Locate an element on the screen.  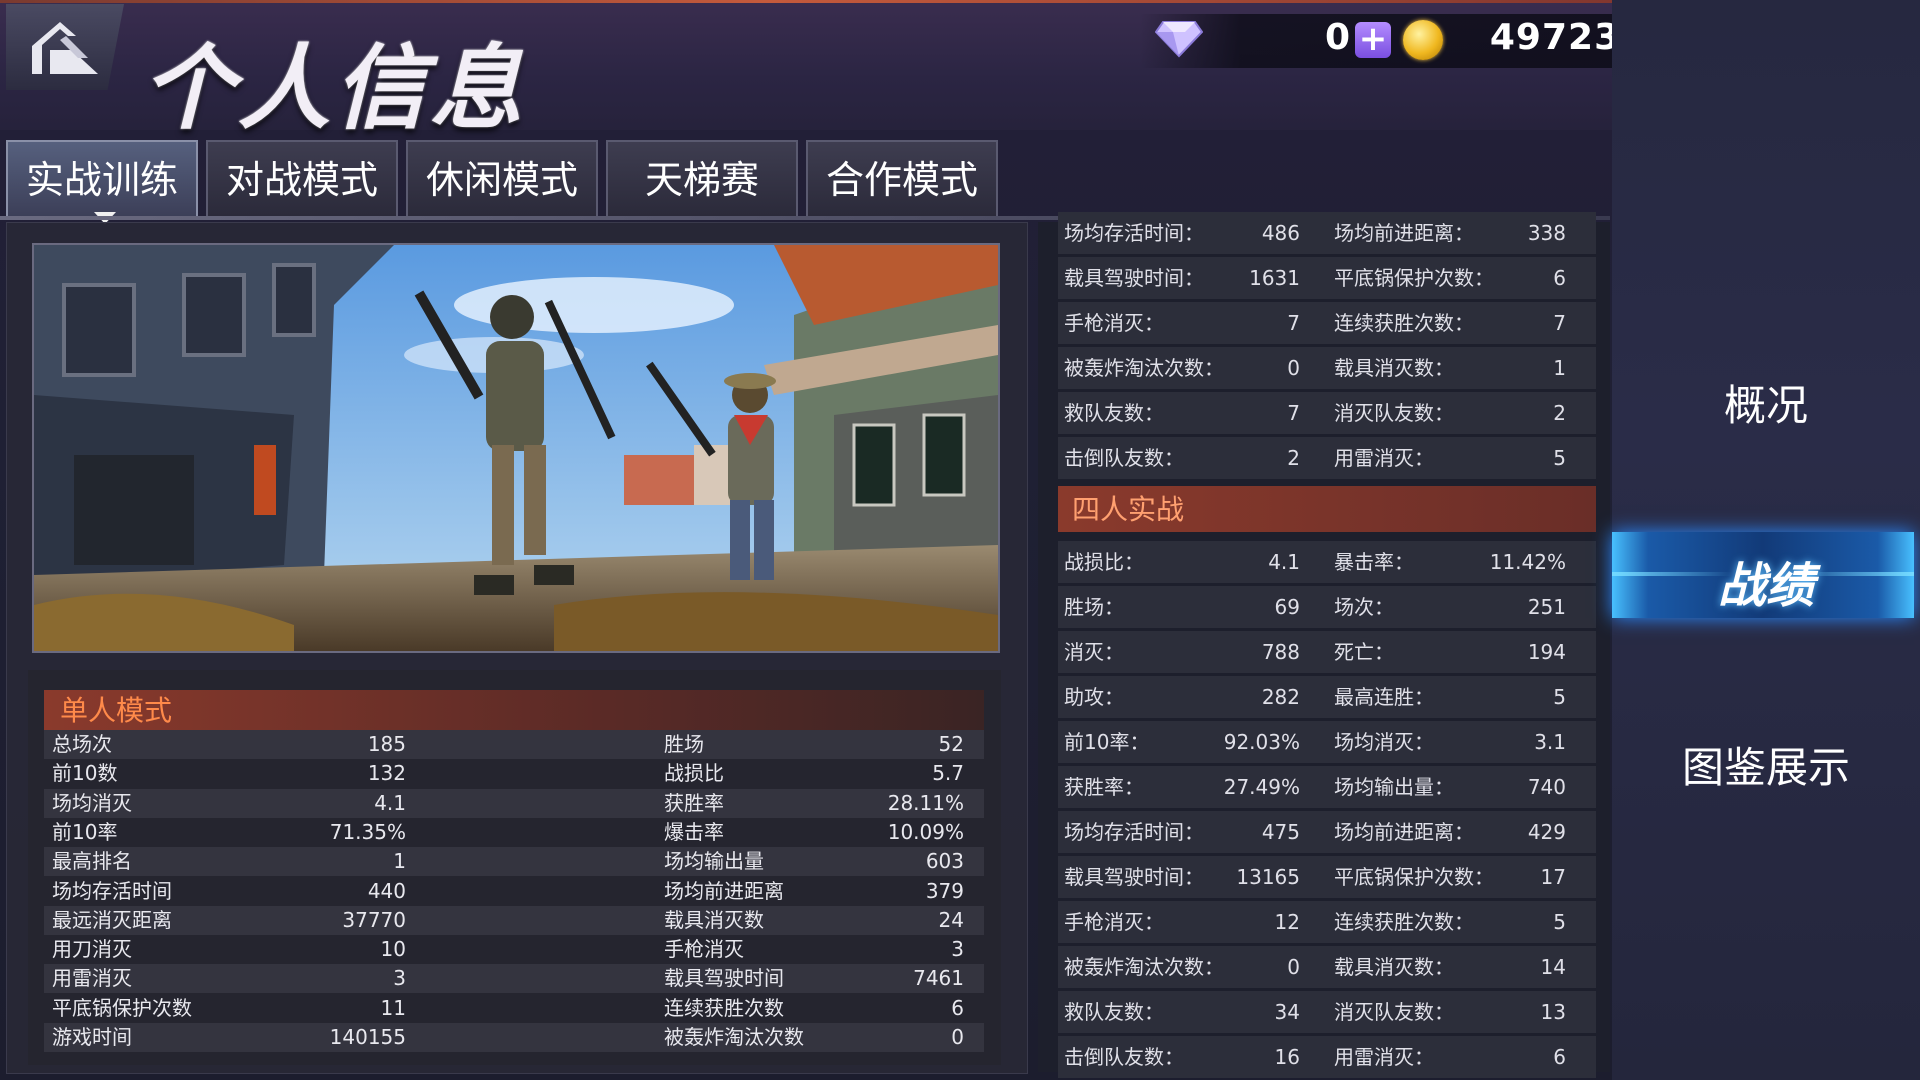
stat-label: 场均消灭 is located at coordinates (92, 802).